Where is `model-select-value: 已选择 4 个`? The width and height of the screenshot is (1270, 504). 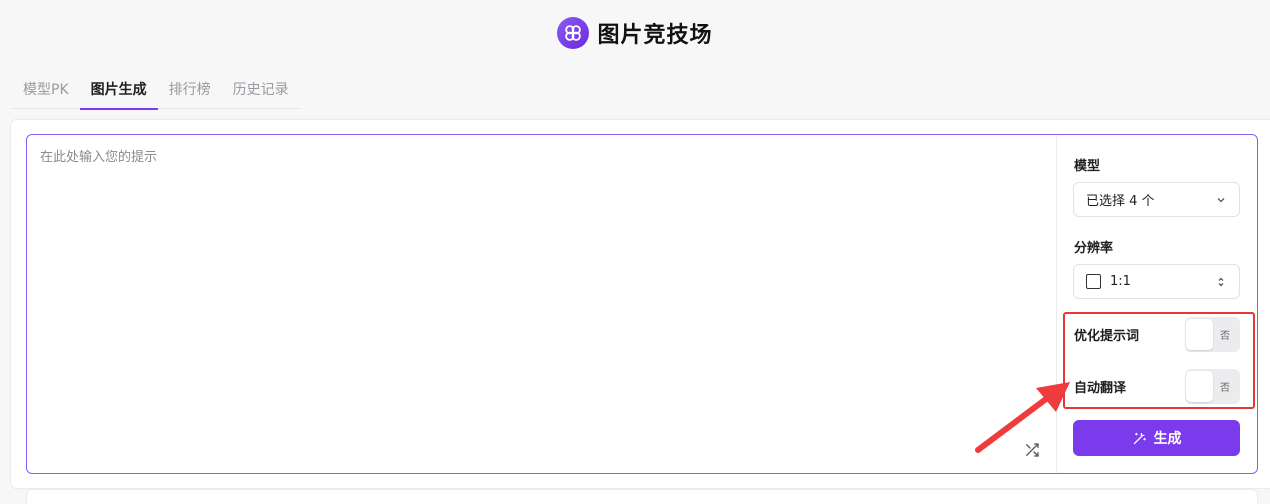
model-select-value: 已选择 4 个 is located at coordinates (1120, 201).